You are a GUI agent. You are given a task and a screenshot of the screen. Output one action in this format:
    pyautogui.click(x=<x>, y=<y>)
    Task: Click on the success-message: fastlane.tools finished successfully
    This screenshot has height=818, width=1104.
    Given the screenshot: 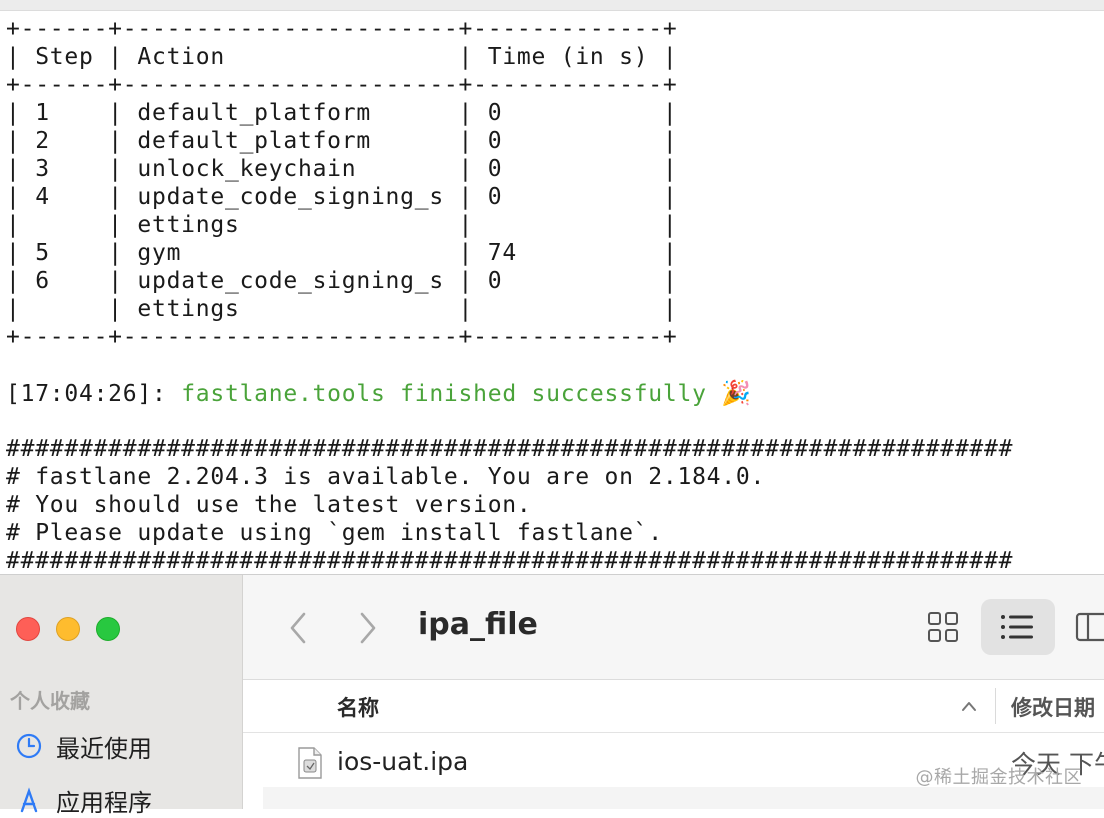 What is the action you would take?
    pyautogui.click(x=444, y=394)
    